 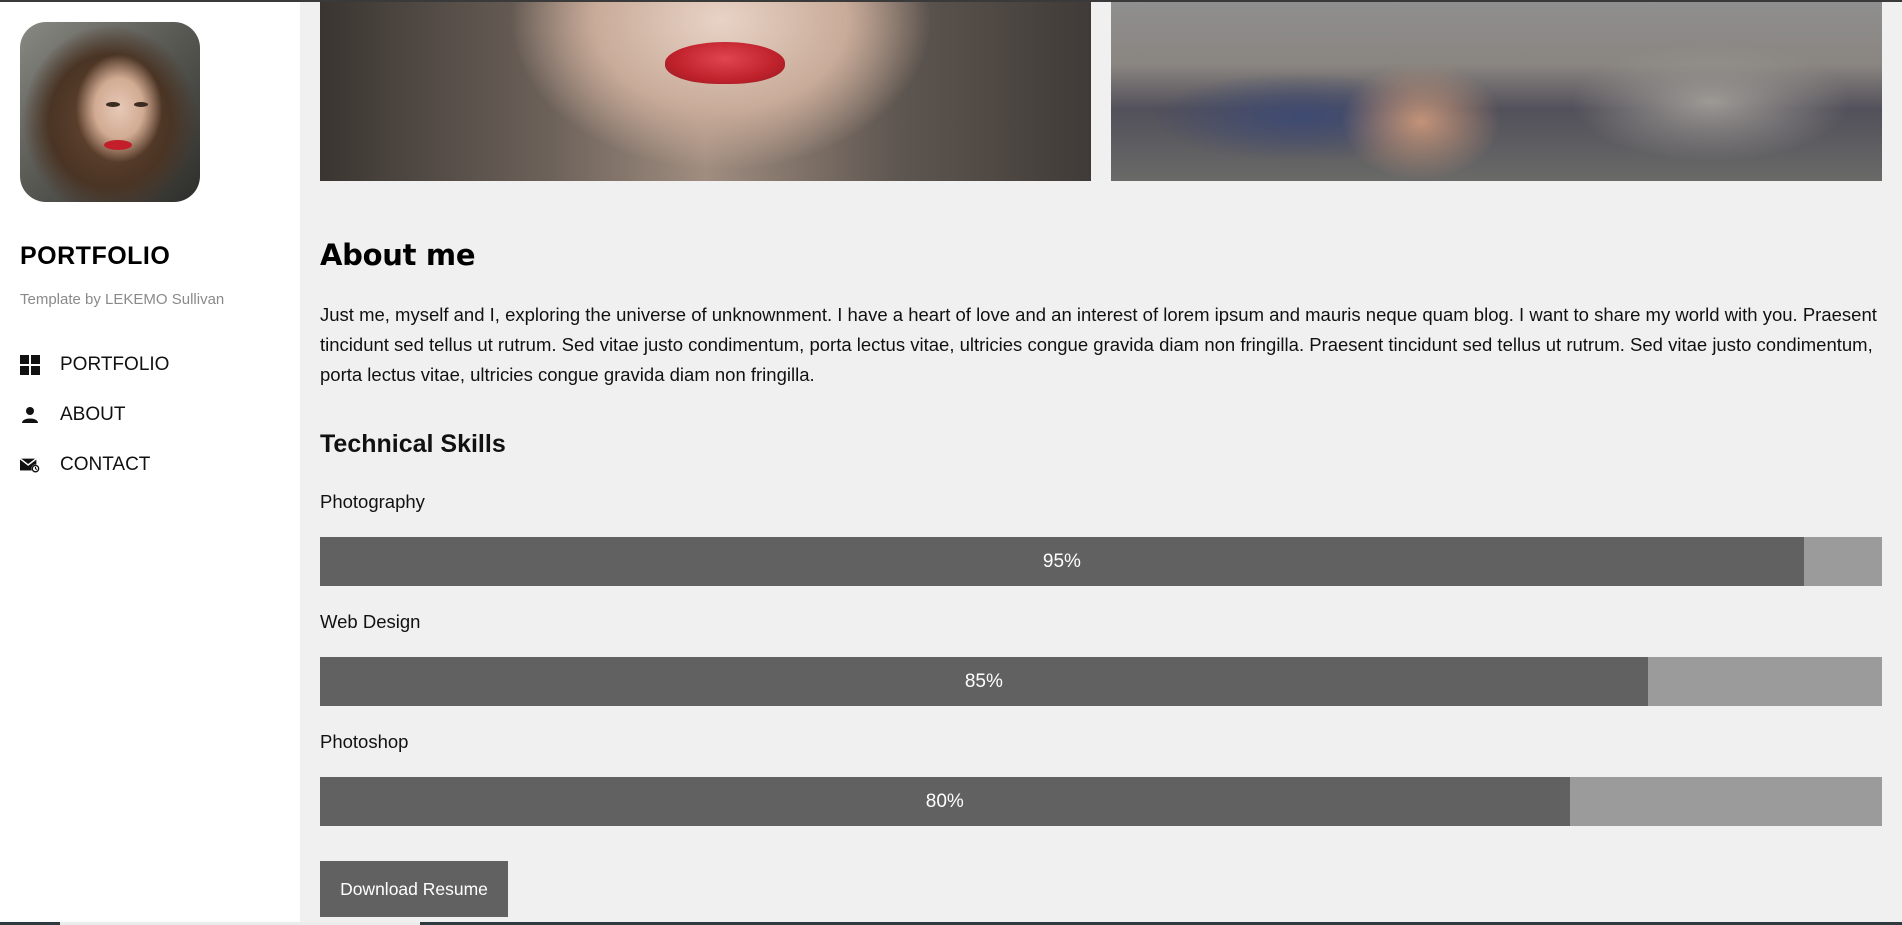 I want to click on person-icon, so click(x=30, y=415).